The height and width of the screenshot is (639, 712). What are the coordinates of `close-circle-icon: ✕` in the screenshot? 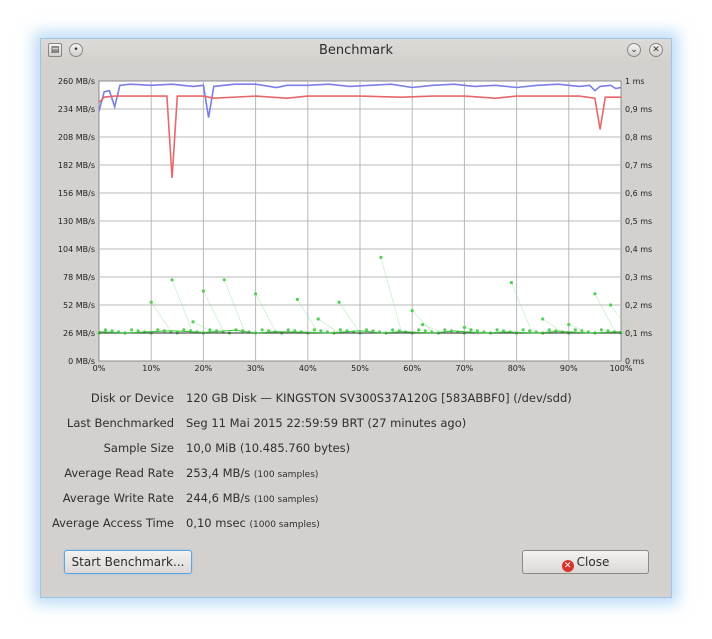 It's located at (567, 566).